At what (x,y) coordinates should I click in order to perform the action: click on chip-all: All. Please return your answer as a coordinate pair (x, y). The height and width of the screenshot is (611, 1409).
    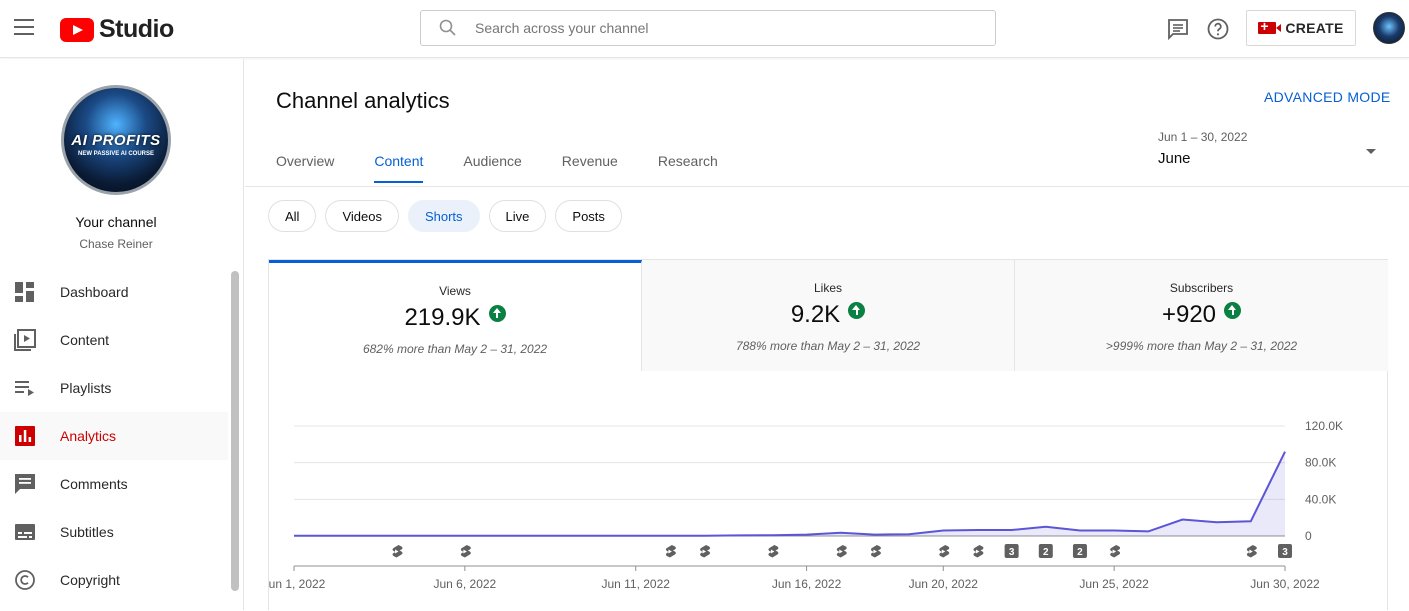
    Looking at the image, I should click on (292, 216).